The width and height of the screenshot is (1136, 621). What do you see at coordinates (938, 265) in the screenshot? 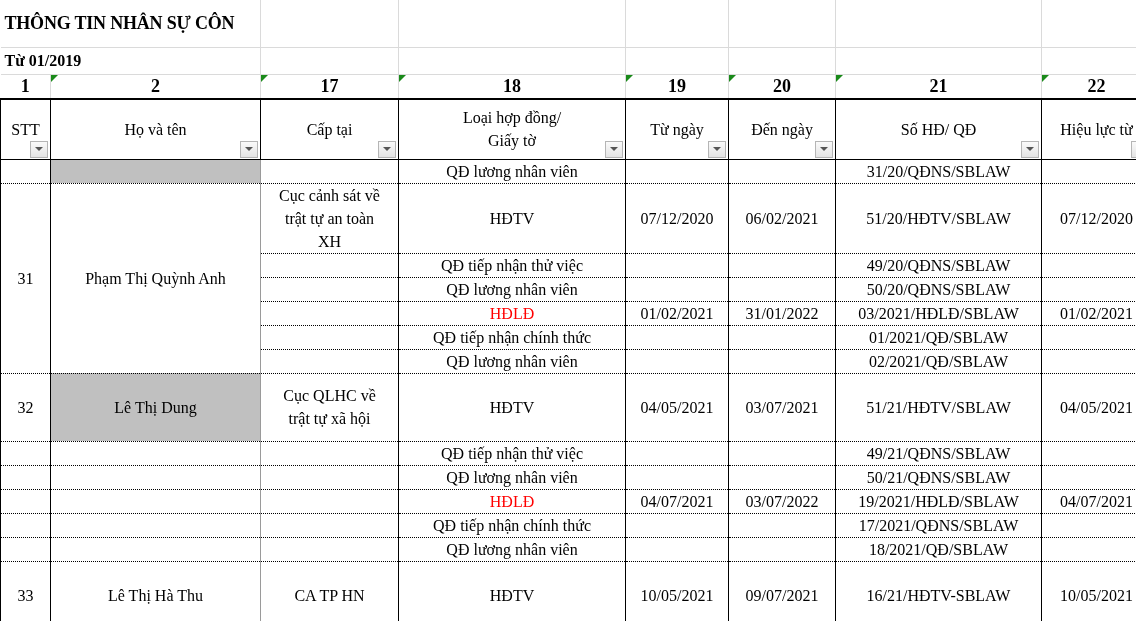
I see `table-cell: 49/20/QĐNS/SBLAW` at bounding box center [938, 265].